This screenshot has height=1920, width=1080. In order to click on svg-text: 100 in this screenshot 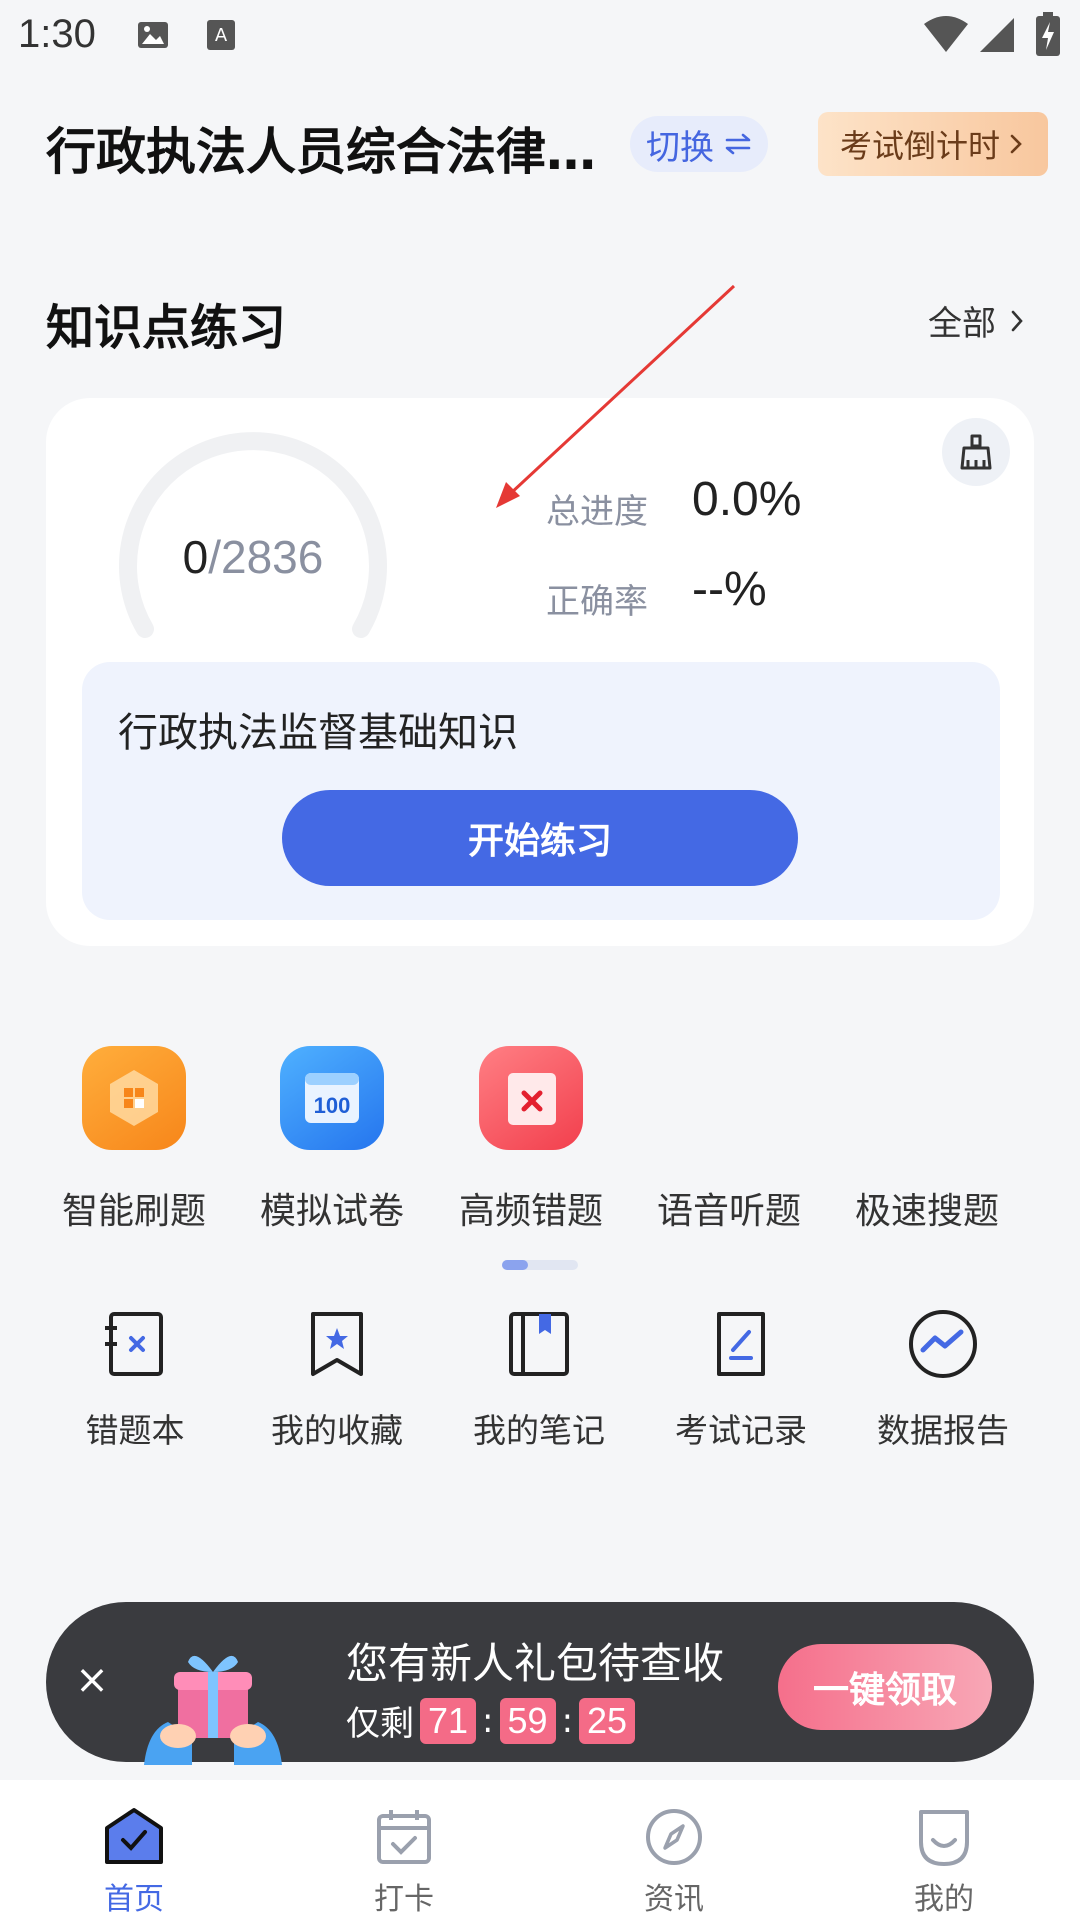, I will do `click(332, 1105)`.